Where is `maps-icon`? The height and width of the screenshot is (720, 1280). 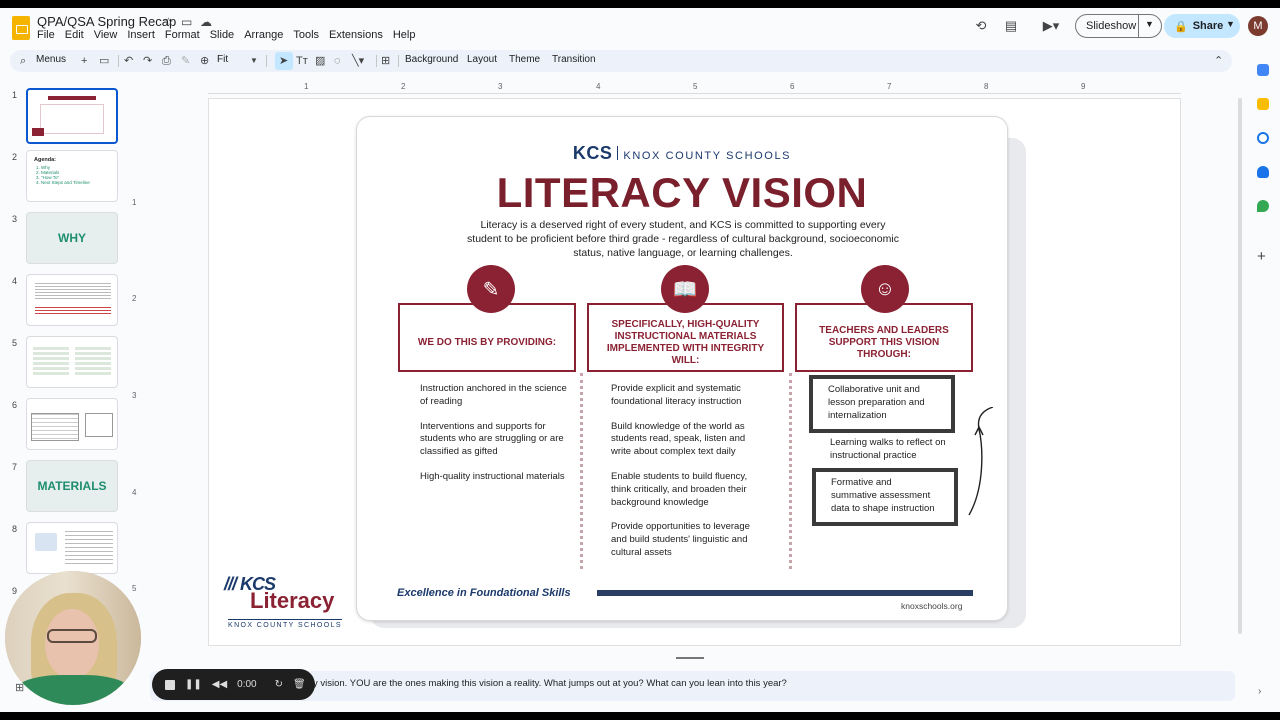 maps-icon is located at coordinates (1263, 206).